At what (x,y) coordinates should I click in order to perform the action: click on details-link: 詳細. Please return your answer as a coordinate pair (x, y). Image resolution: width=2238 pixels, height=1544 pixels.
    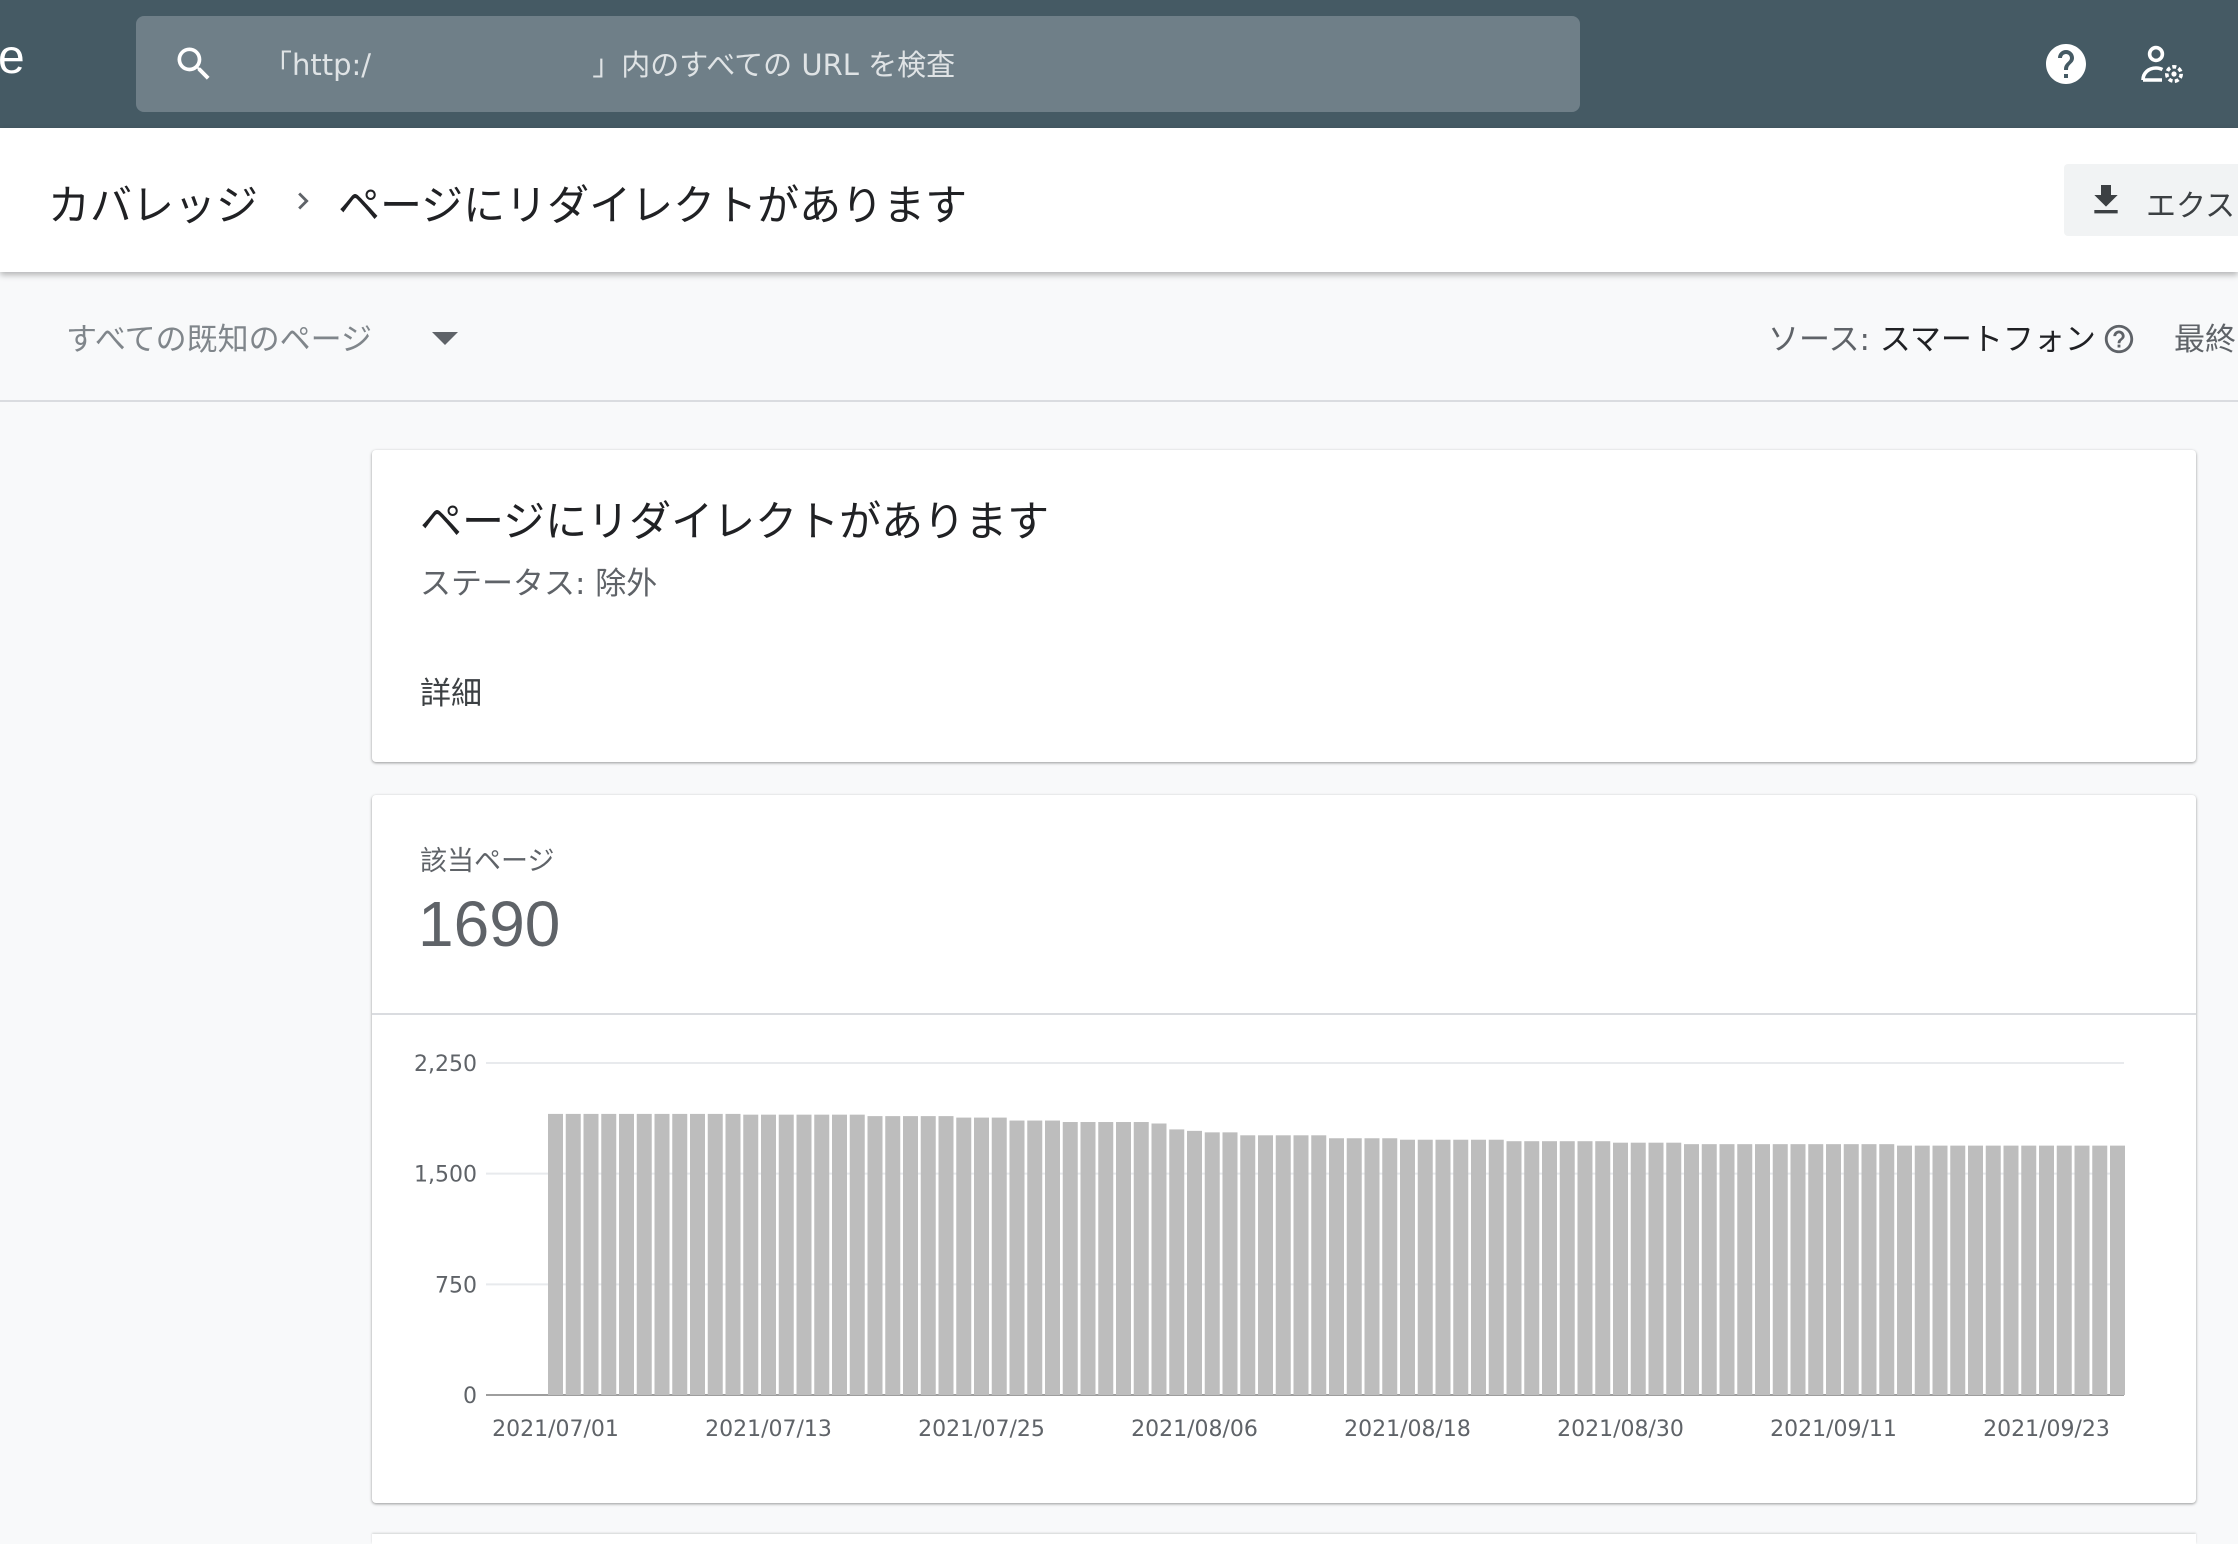
    Looking at the image, I should click on (451, 690).